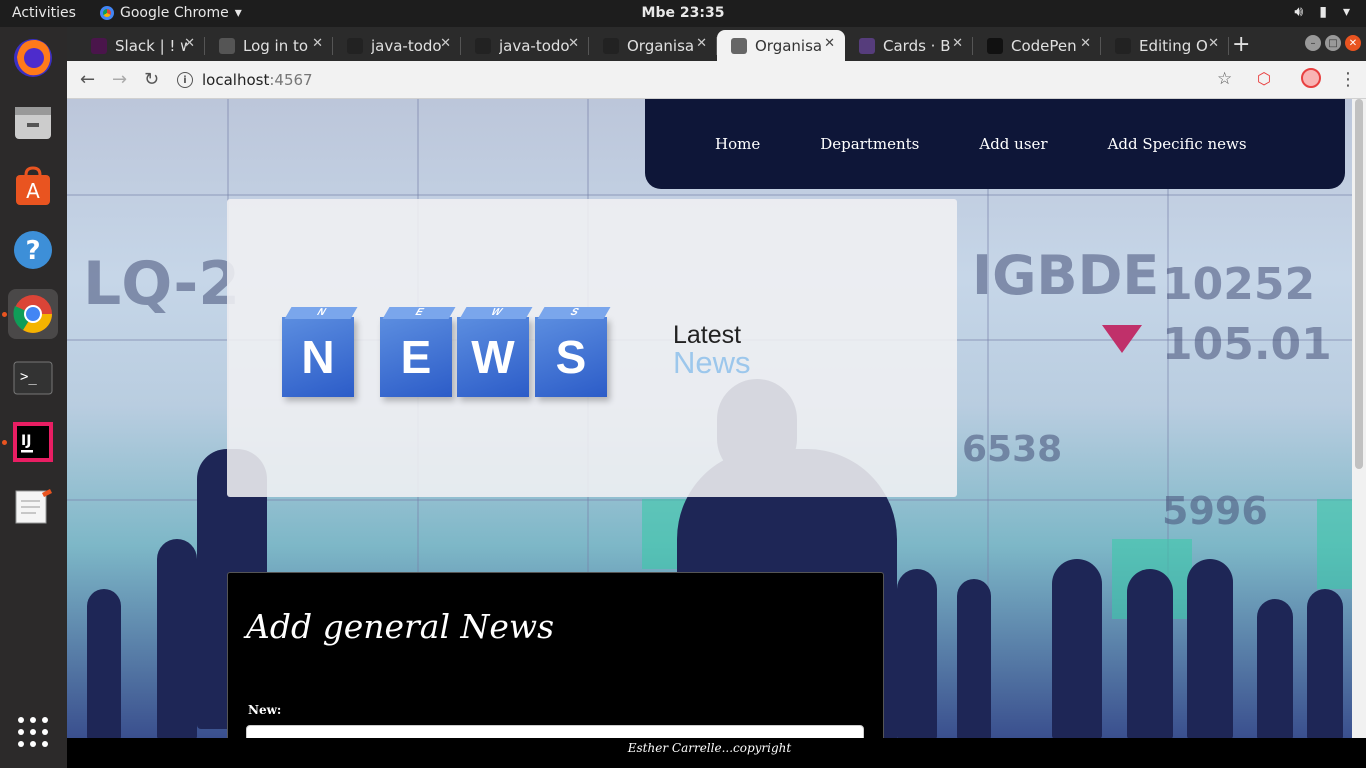 The height and width of the screenshot is (768, 1366). I want to click on show-applications-icon, so click(33, 732).